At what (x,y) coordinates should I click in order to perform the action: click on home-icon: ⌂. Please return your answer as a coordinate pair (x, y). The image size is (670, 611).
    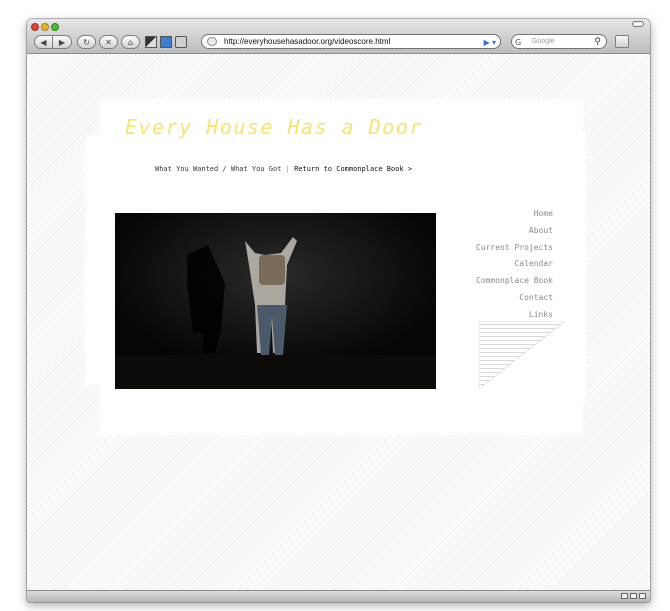
    Looking at the image, I should click on (130, 42).